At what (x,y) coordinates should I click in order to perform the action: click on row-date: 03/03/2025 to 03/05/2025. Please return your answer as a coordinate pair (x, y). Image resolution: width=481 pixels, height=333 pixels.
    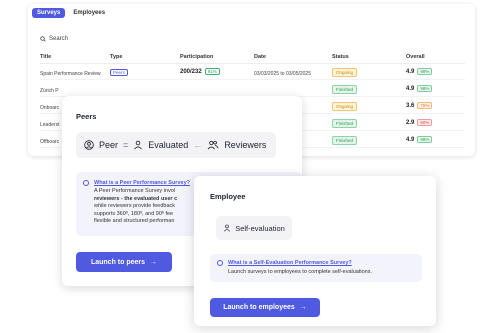
    Looking at the image, I should click on (282, 74).